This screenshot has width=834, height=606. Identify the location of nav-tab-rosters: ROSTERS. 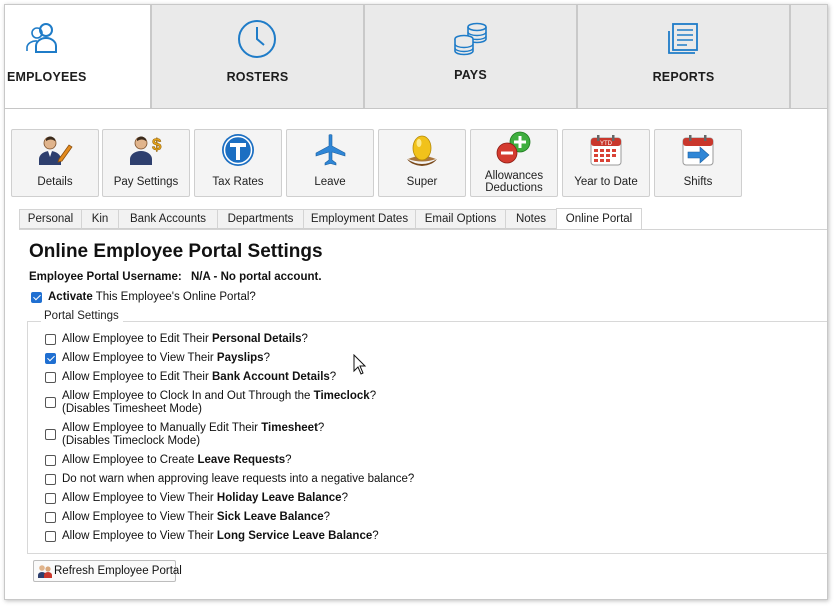
(258, 56).